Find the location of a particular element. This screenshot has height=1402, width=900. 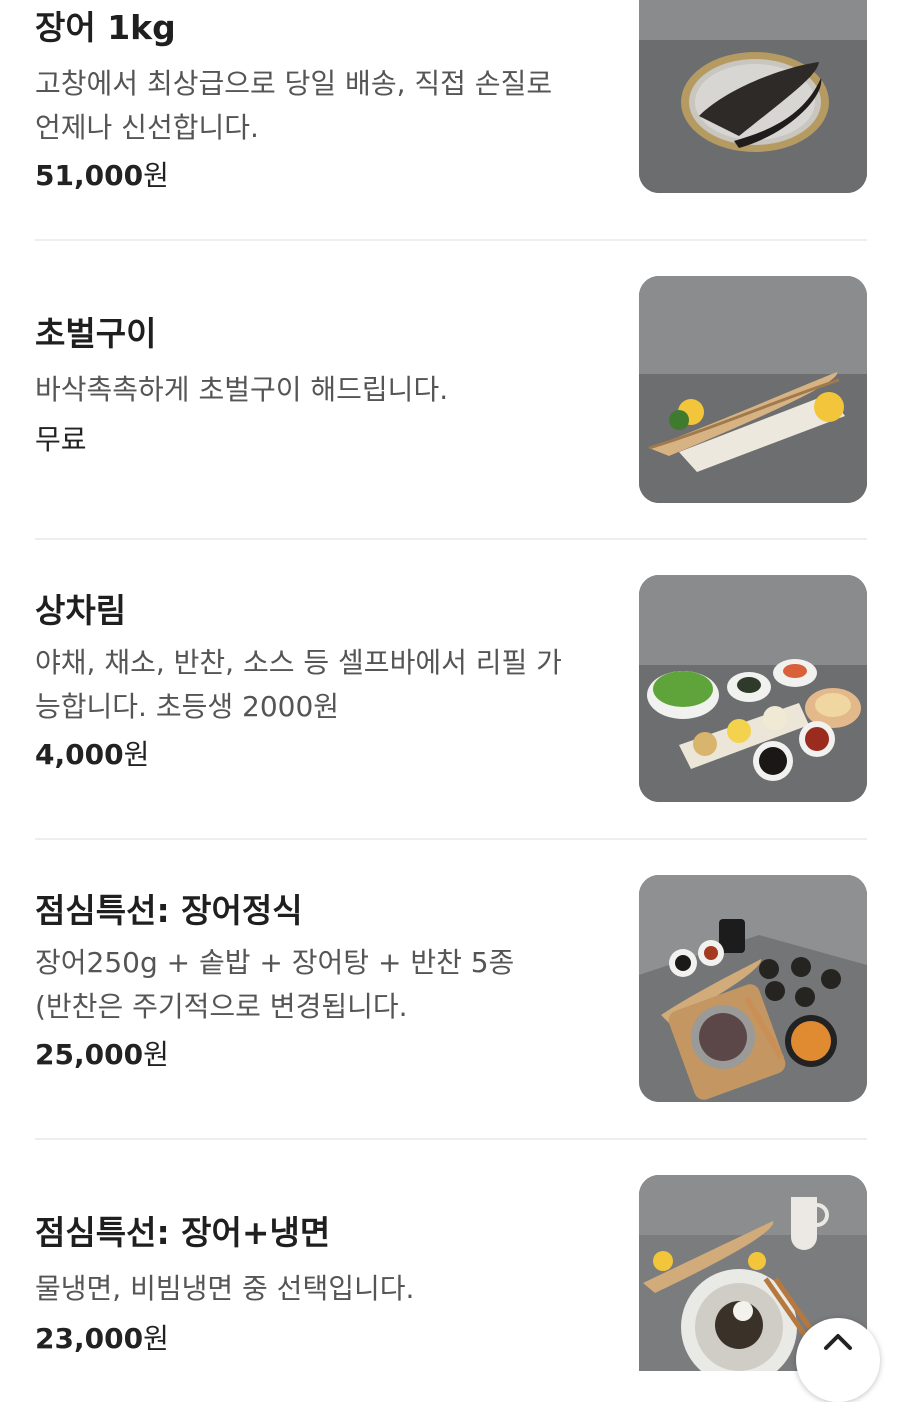

scroll-to-top-button is located at coordinates (838, 1360).